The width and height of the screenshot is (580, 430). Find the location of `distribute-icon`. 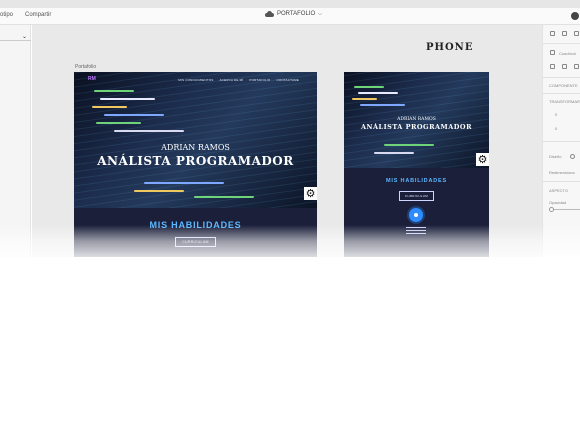

distribute-icon is located at coordinates (564, 33).